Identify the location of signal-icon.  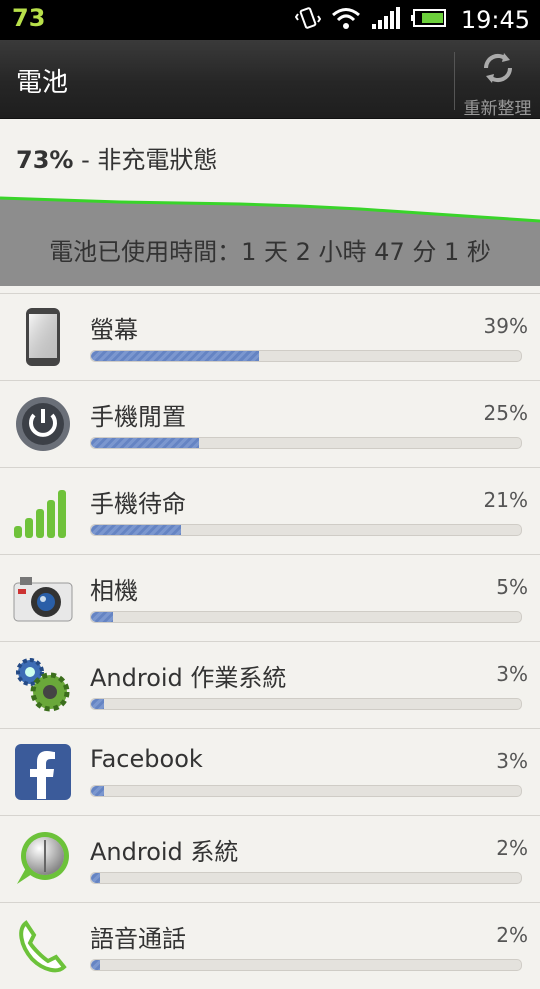
(386, 20).